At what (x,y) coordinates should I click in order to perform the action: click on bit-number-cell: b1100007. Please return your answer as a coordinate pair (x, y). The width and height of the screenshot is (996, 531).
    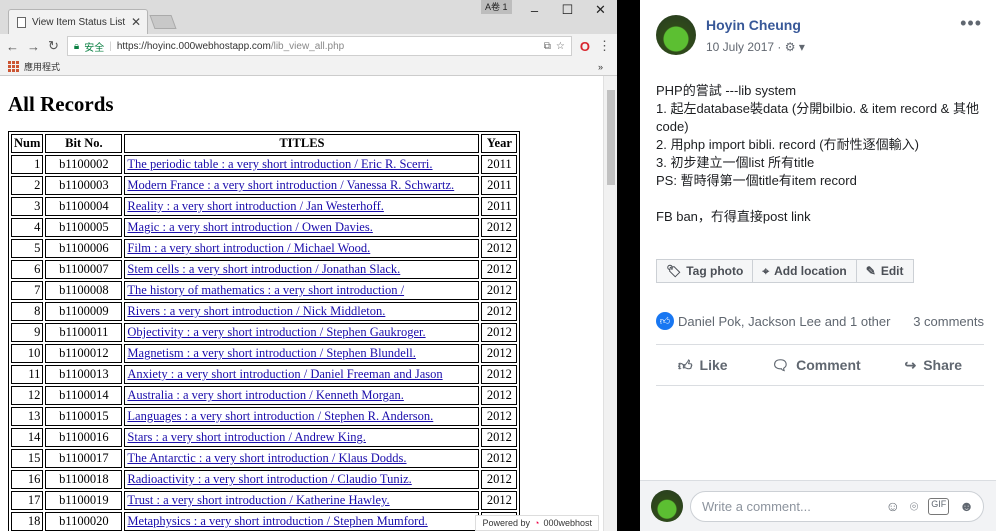
    Looking at the image, I should click on (84, 269).